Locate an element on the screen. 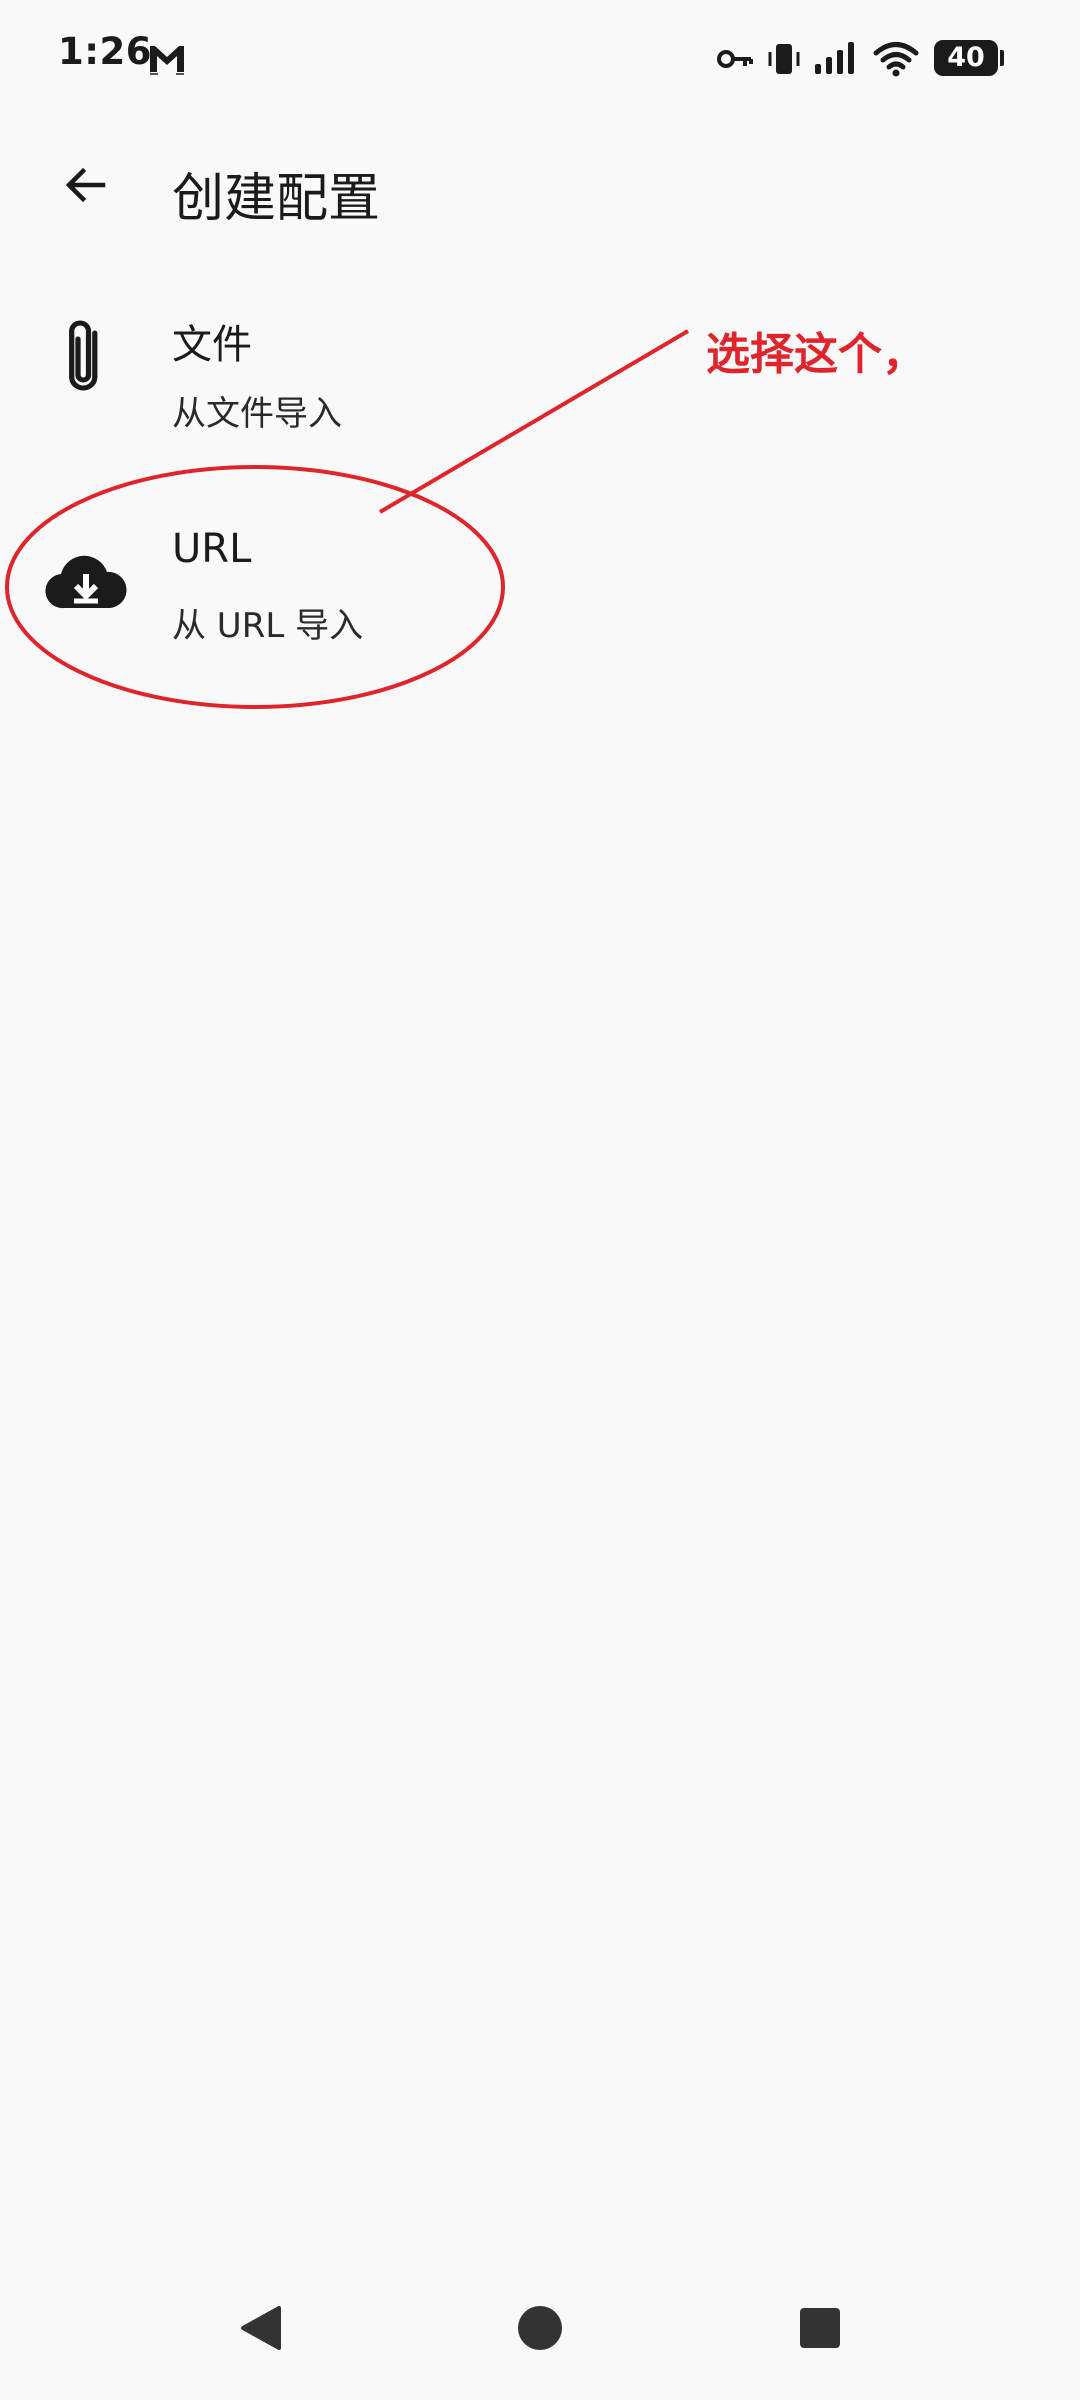 The width and height of the screenshot is (1080, 2400). nav-home-icon is located at coordinates (540, 2330).